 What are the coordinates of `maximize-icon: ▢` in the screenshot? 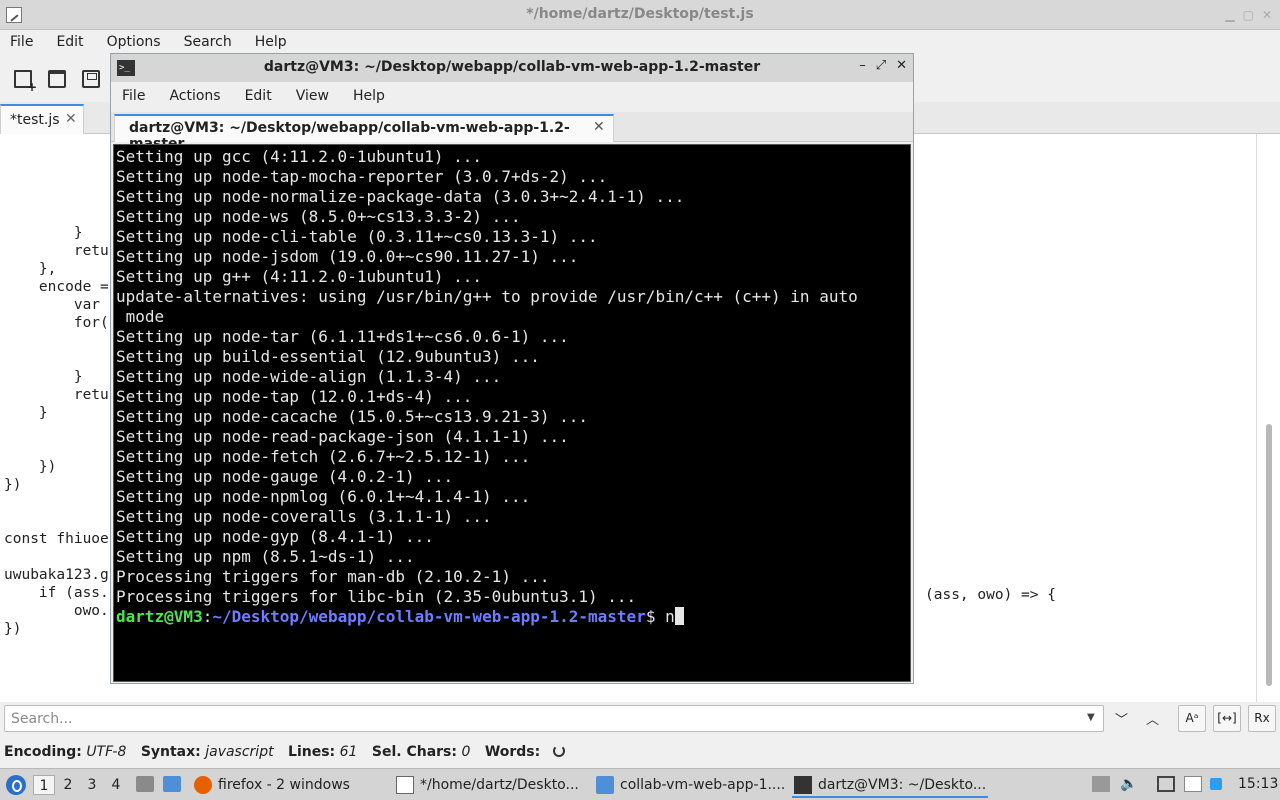 It's located at (1248, 15).